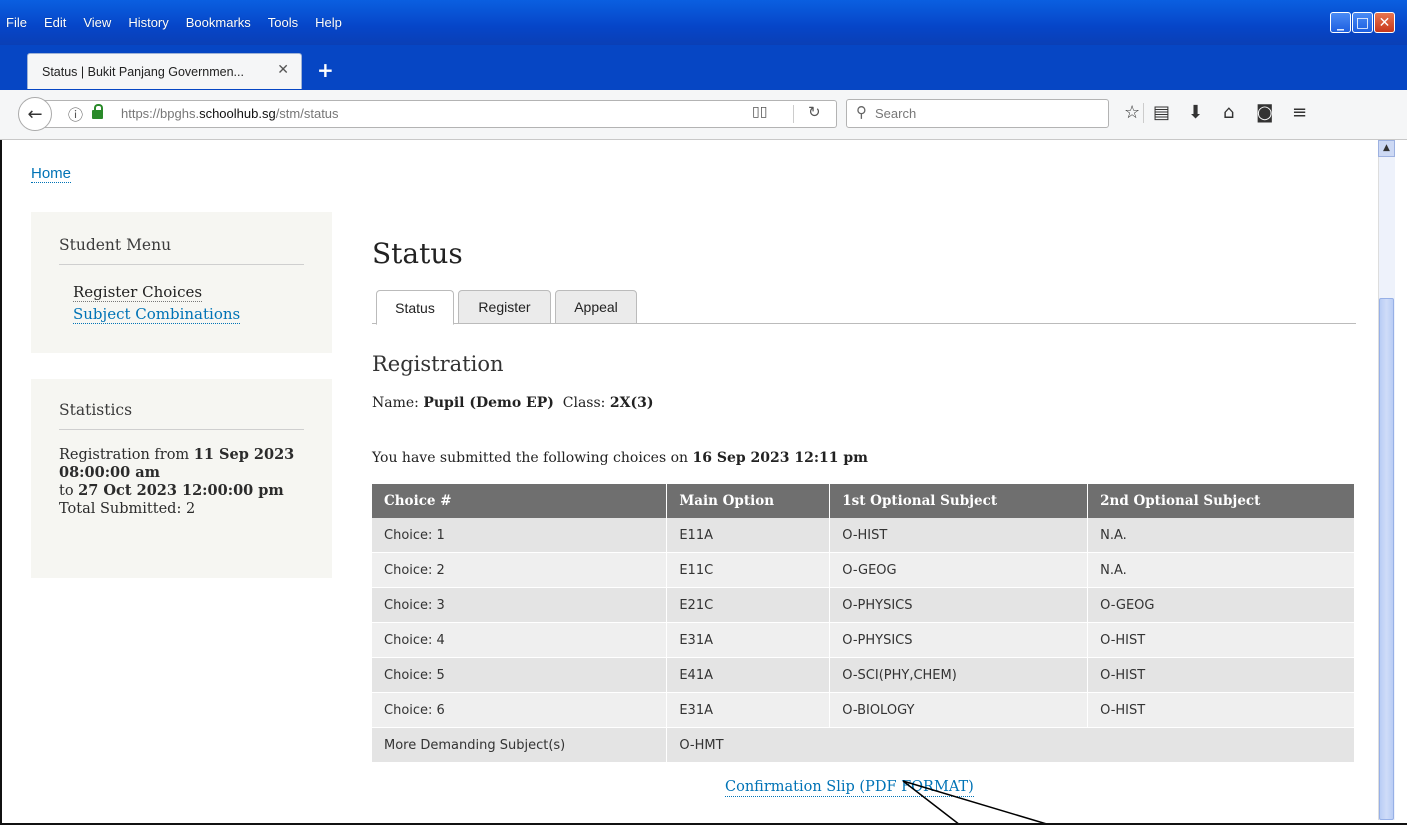  I want to click on reader-view-icon: ▯▯, so click(759, 112).